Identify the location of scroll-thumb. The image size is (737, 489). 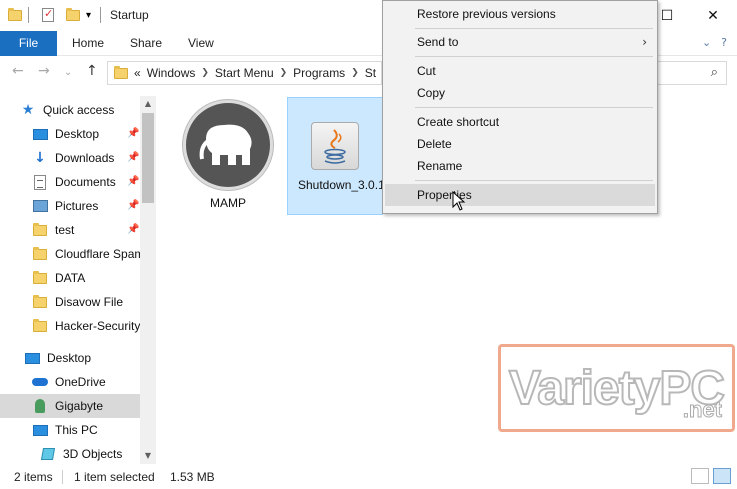
(148, 158).